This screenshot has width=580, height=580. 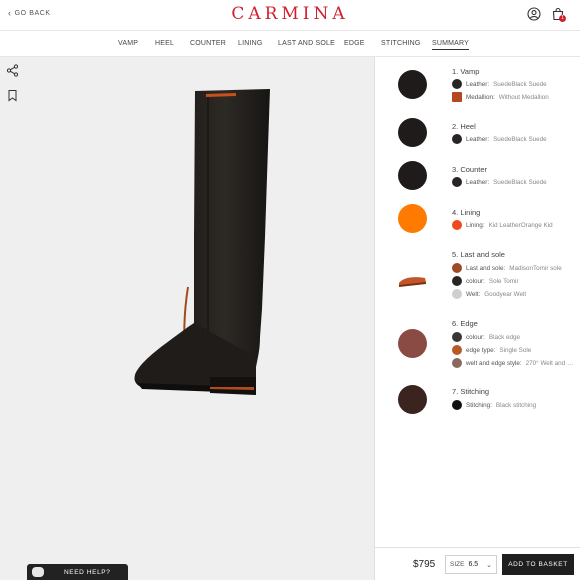 I want to click on sole-thumbnail, so click(x=412, y=282).